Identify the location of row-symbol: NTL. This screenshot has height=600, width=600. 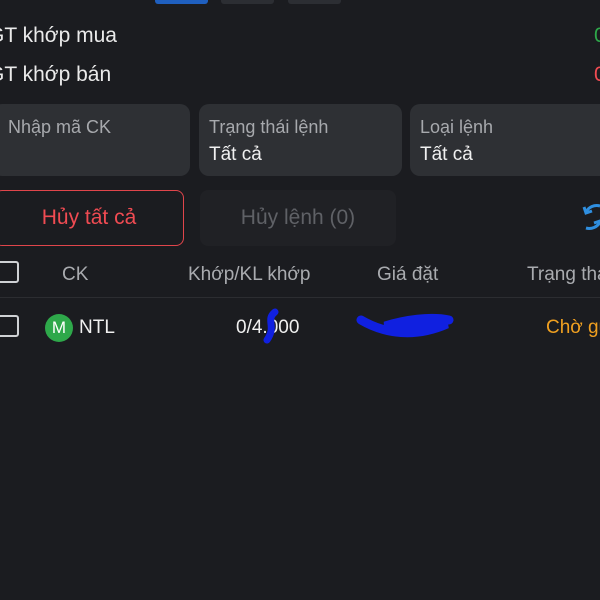
(97, 327).